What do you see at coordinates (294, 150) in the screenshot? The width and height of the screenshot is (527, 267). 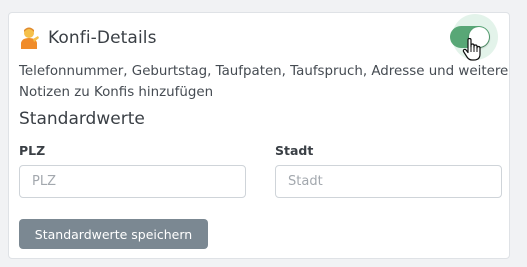 I see `stadt-label: Stadt` at bounding box center [294, 150].